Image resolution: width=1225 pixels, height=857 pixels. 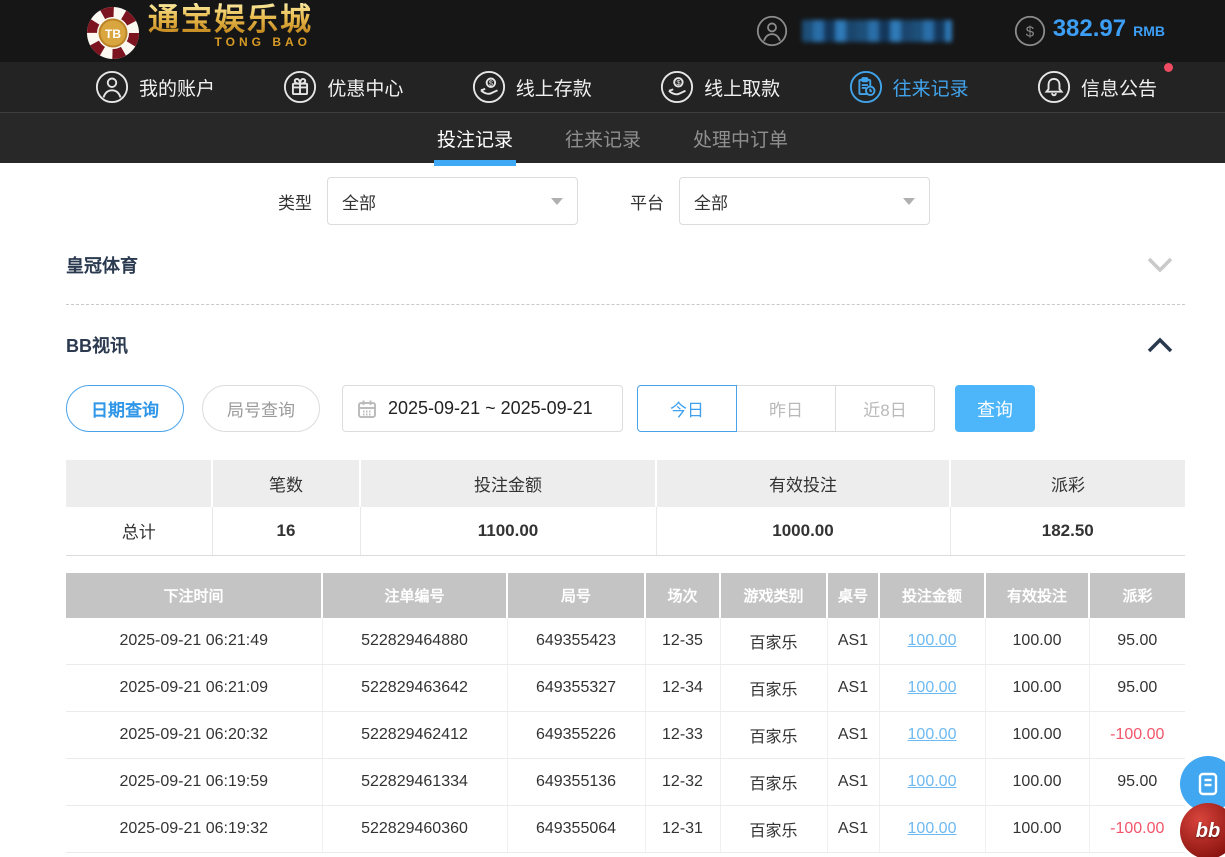 I want to click on balance-amount: 382.97, so click(x=1089, y=28).